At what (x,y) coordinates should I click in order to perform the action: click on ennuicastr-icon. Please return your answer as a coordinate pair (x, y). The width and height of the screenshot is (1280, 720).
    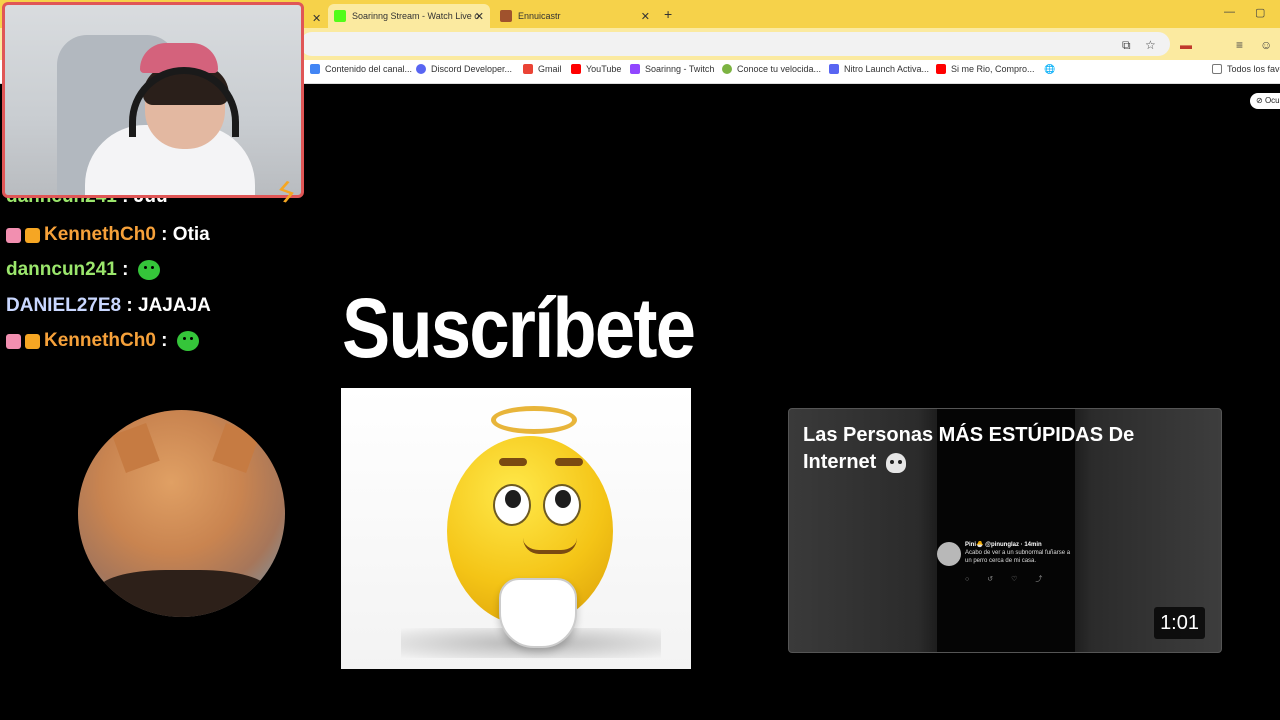
    Looking at the image, I should click on (506, 16).